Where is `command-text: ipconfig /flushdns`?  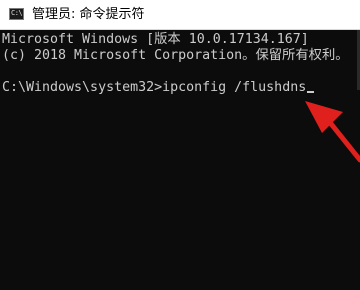 command-text: ipconfig /flushdns is located at coordinates (234, 87).